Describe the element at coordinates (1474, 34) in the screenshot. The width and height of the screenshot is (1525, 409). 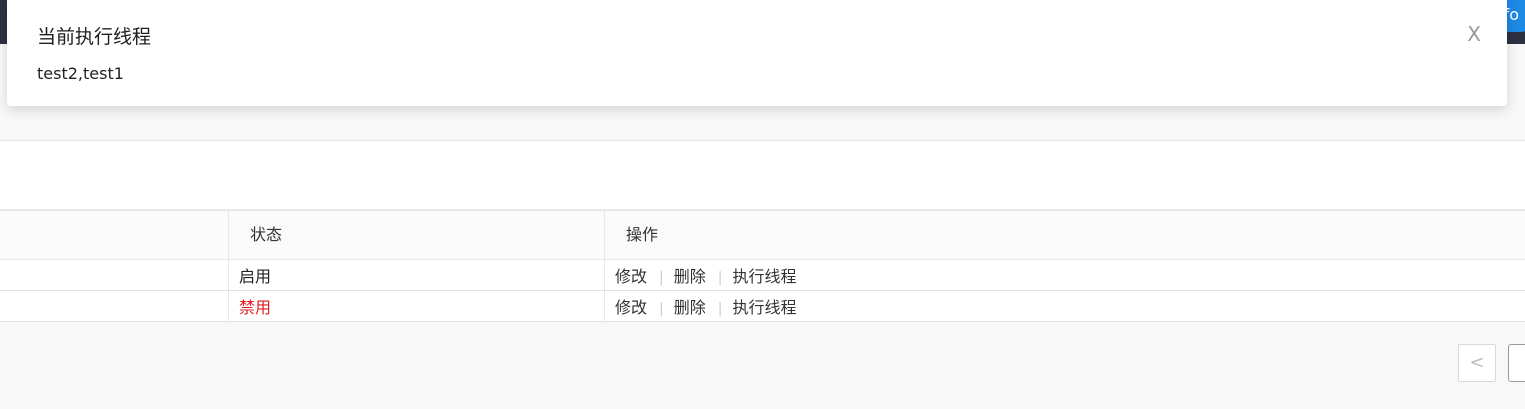
I see `close-icon: X` at that location.